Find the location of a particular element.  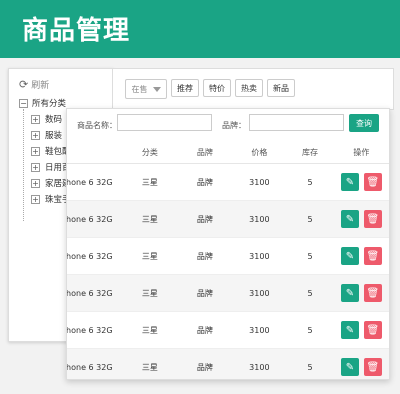

search-row: 商品名称： 品牌： 查询 is located at coordinates (228, 125).